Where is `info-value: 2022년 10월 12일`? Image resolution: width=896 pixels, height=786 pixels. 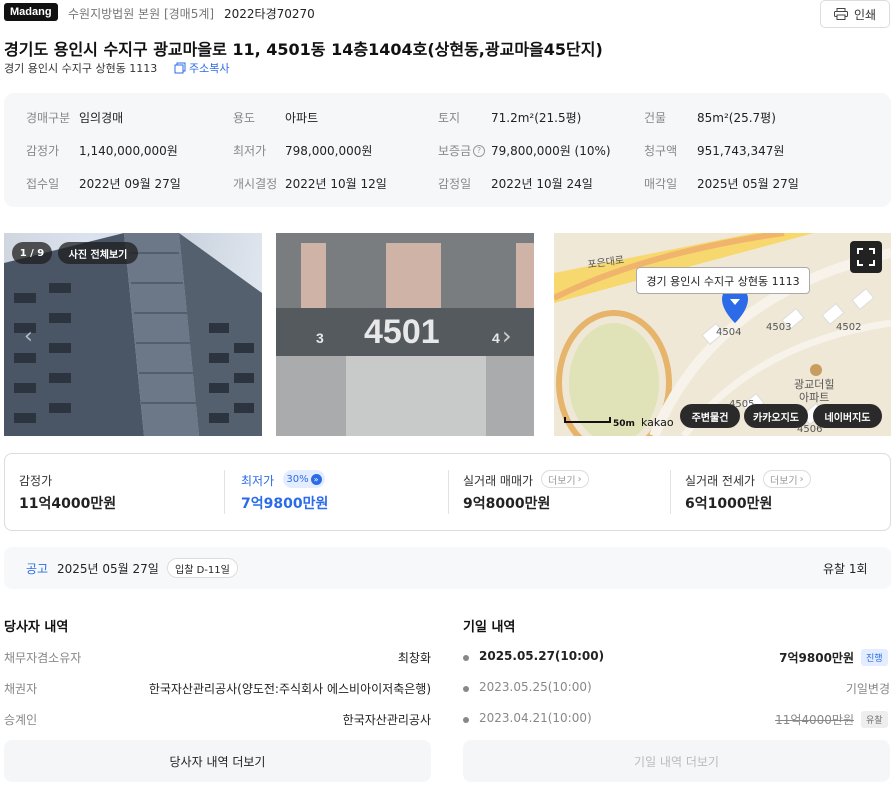 info-value: 2022년 10월 12일 is located at coordinates (336, 184).